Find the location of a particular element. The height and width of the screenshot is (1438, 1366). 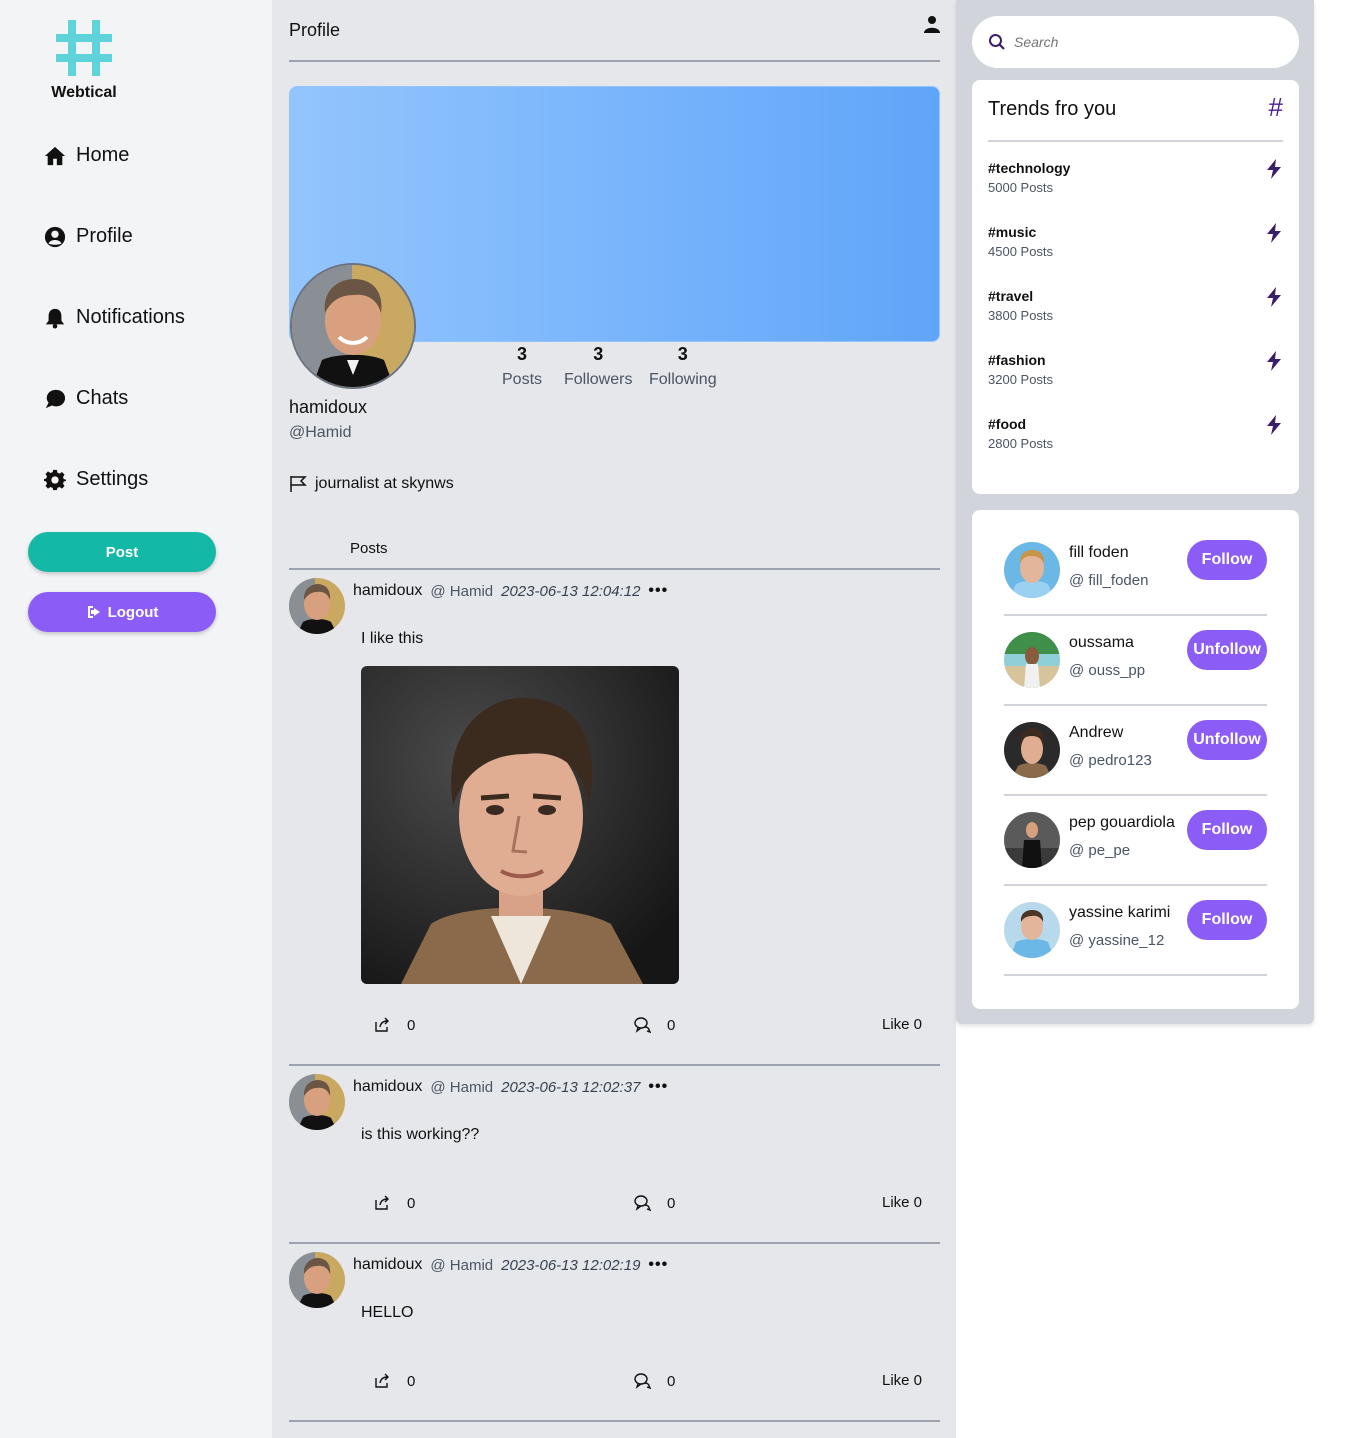

nav-item-label: Chats is located at coordinates (102, 398).